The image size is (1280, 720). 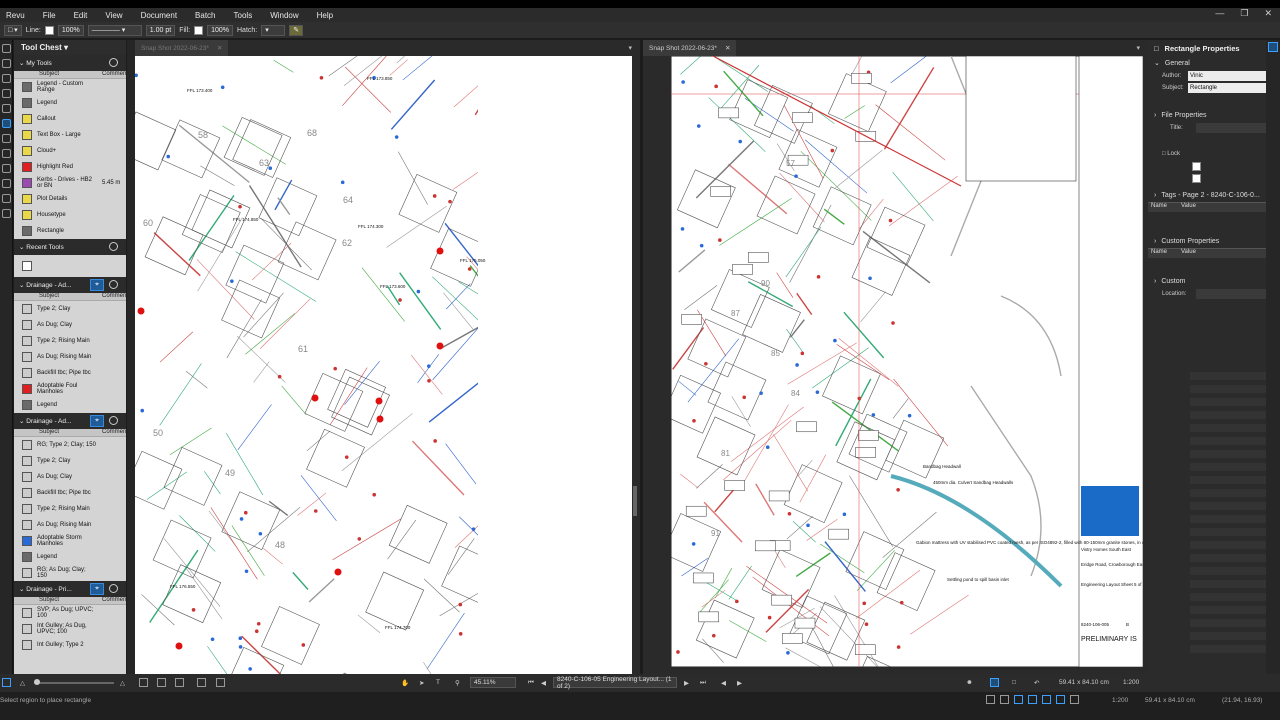 What do you see at coordinates (122, 683) in the screenshot?
I see `zoom-in-icon: △` at bounding box center [122, 683].